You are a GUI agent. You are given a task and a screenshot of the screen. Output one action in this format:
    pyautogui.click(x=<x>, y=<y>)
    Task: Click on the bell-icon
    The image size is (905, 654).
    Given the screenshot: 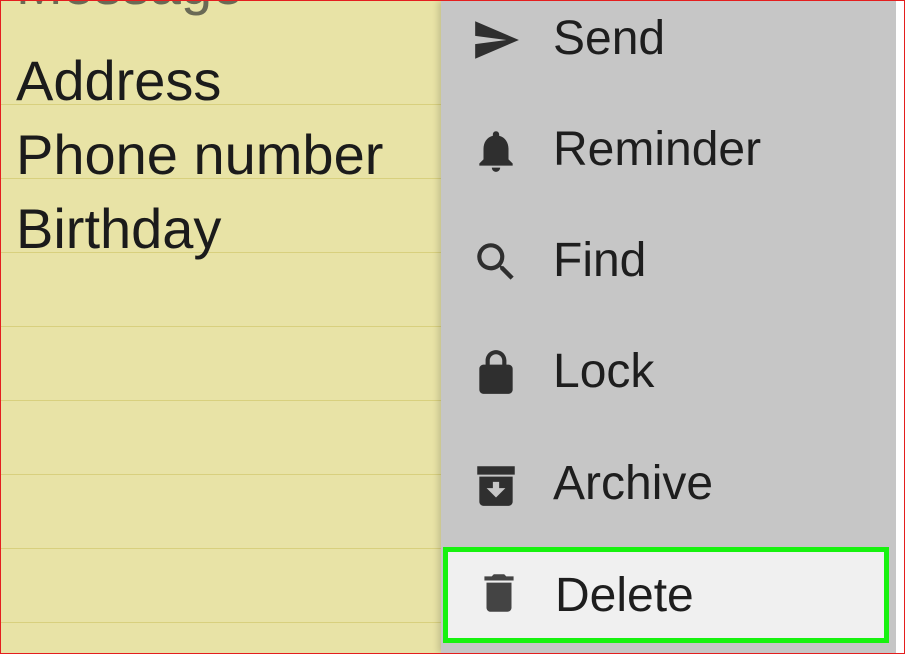 What is the action you would take?
    pyautogui.click(x=496, y=151)
    